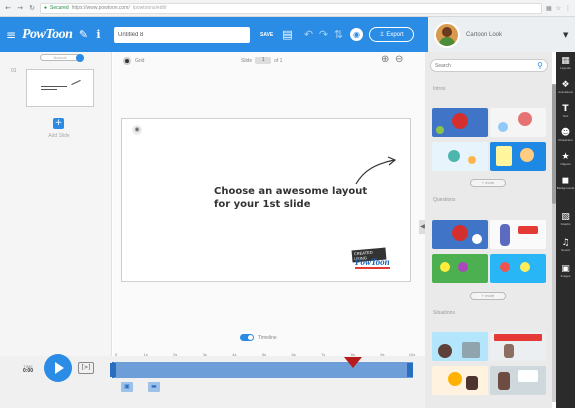 The height and width of the screenshot is (408, 575). I want to click on step-forward-button: [>], so click(86, 368).